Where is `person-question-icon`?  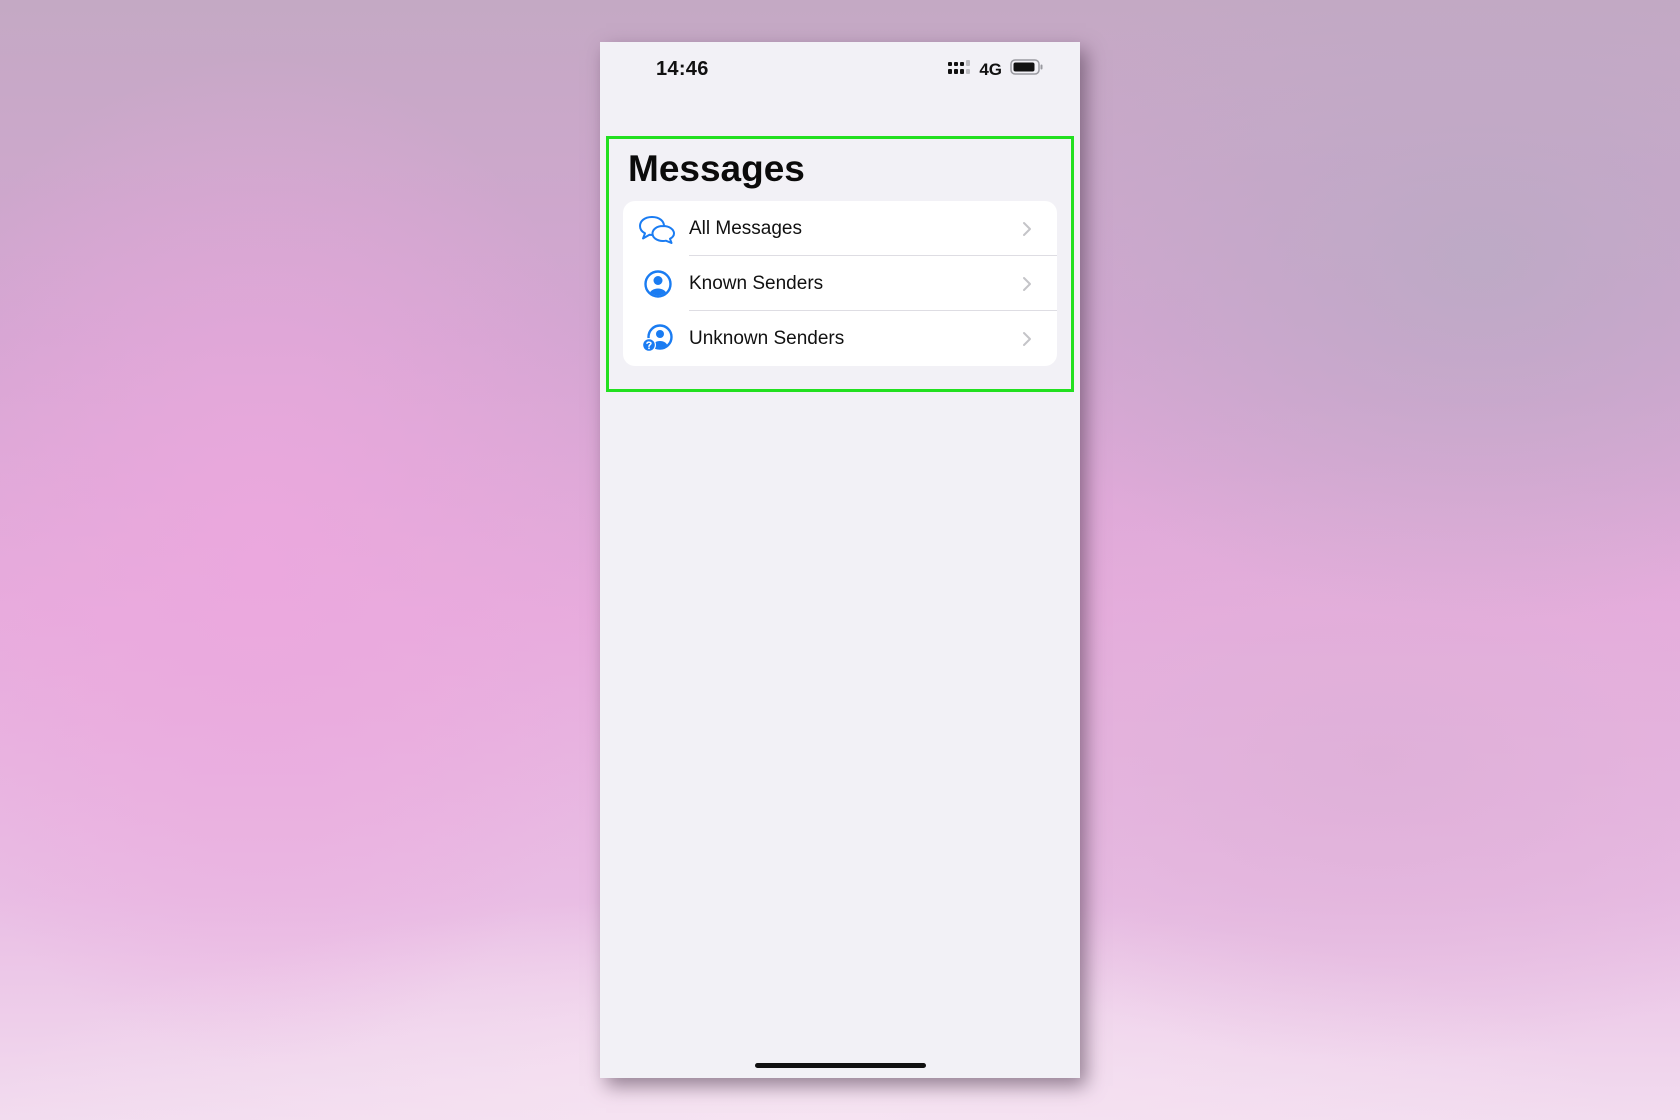 person-question-icon is located at coordinates (658, 339).